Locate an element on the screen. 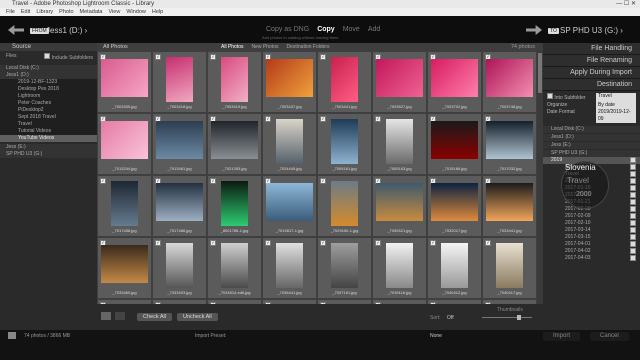 This screenshot has width=640, height=360. photo-thumbnail: ✓ _7003437.jpg is located at coordinates (289, 82).